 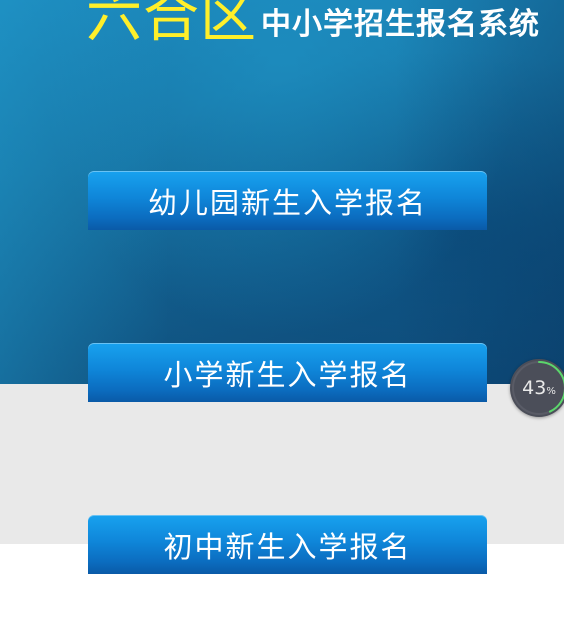 What do you see at coordinates (287, 200) in the screenshot?
I see `kindergarten-enrollment-button: 幼儿园新生入学报名` at bounding box center [287, 200].